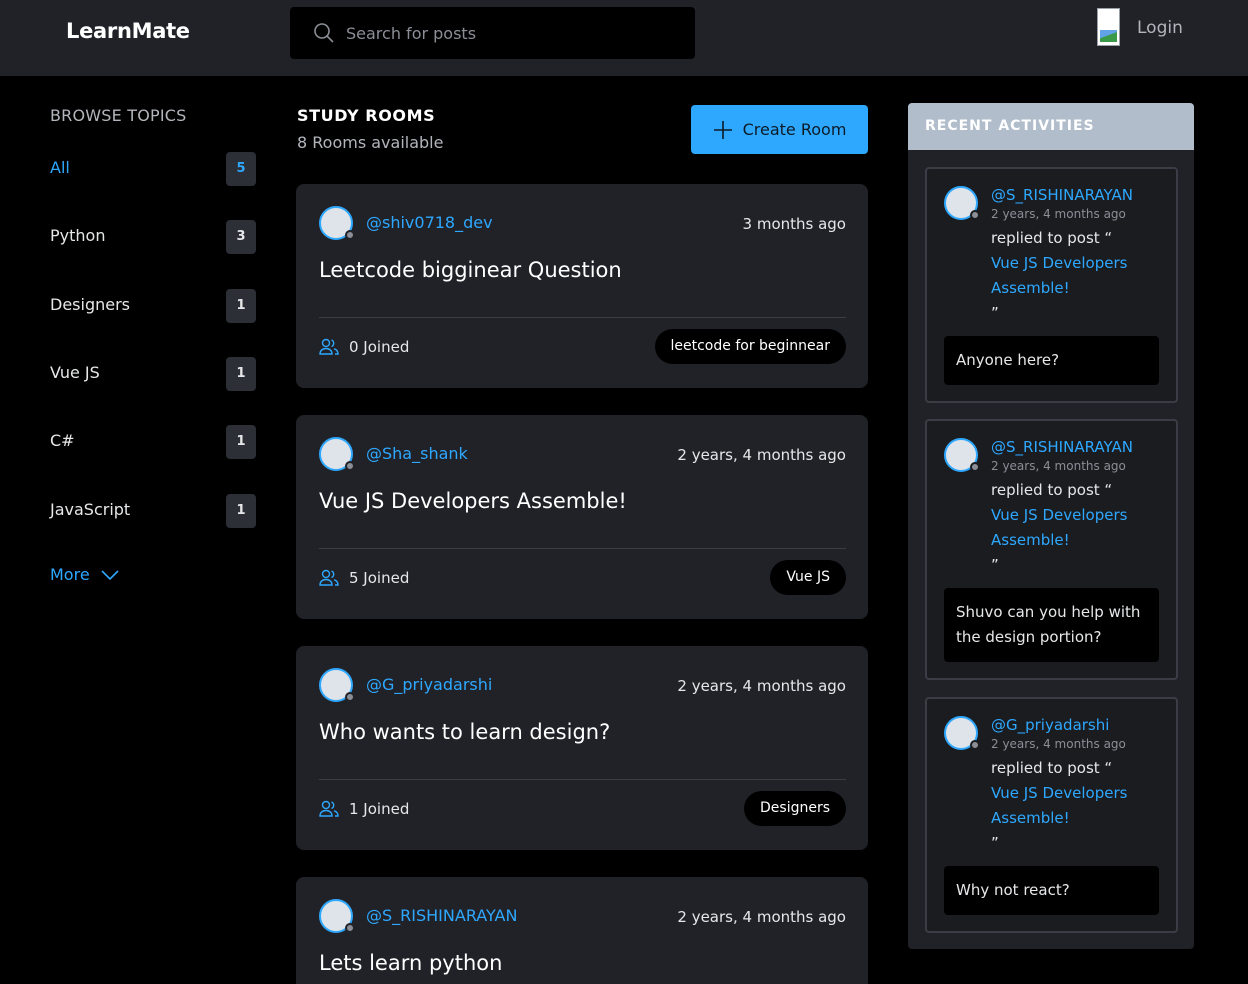  I want to click on topic-label: Designers, so click(90, 304).